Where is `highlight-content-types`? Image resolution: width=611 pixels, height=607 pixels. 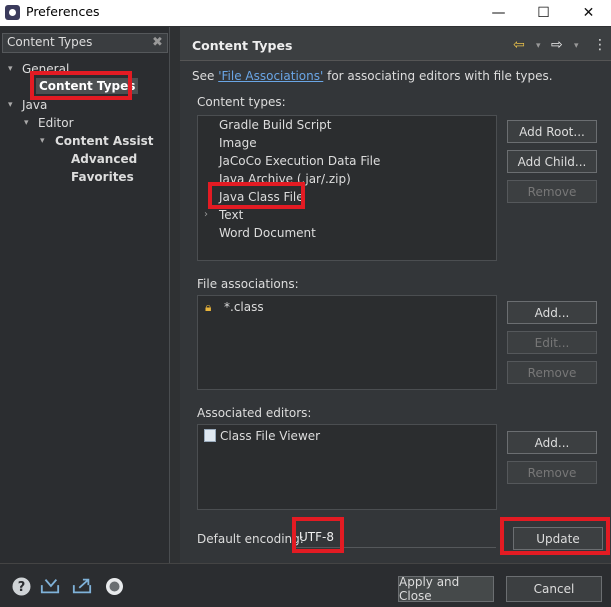
highlight-content-types is located at coordinates (81, 85).